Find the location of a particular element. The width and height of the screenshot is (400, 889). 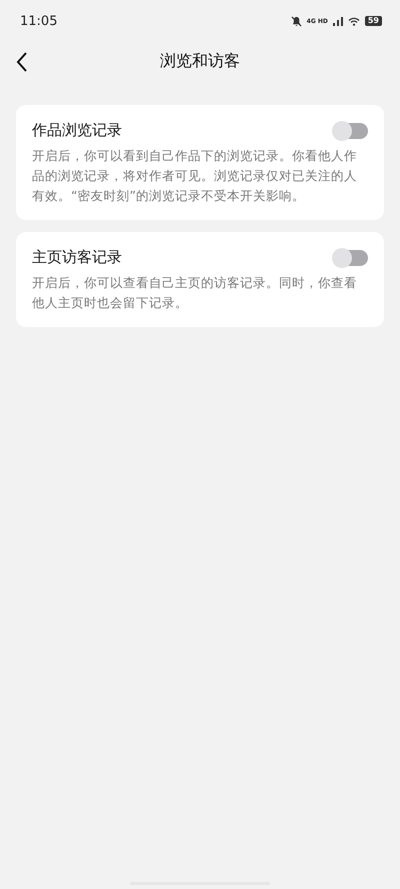

setting-title: 作品浏览记录 is located at coordinates (77, 130).